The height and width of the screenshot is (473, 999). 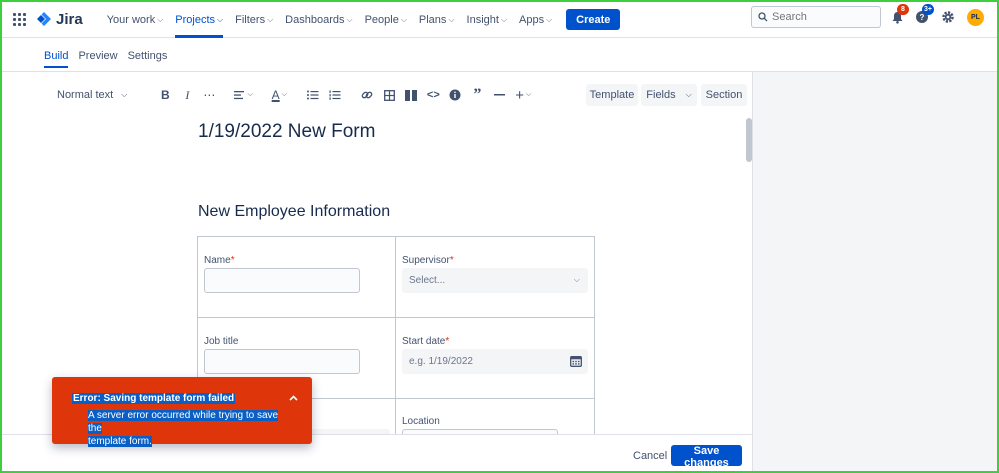 I want to click on fields-label: Fields, so click(x=661, y=95).